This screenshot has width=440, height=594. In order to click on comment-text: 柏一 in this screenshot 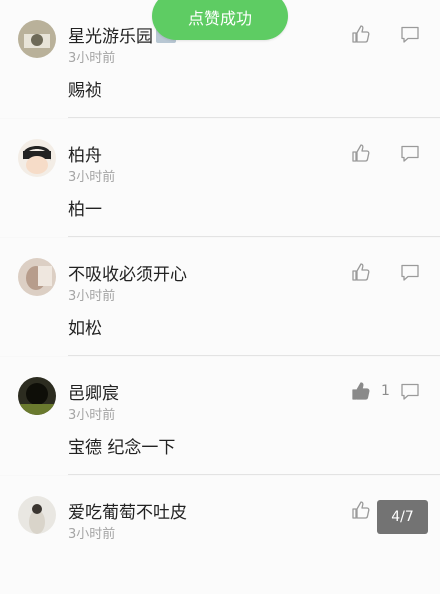, I will do `click(85, 210)`.